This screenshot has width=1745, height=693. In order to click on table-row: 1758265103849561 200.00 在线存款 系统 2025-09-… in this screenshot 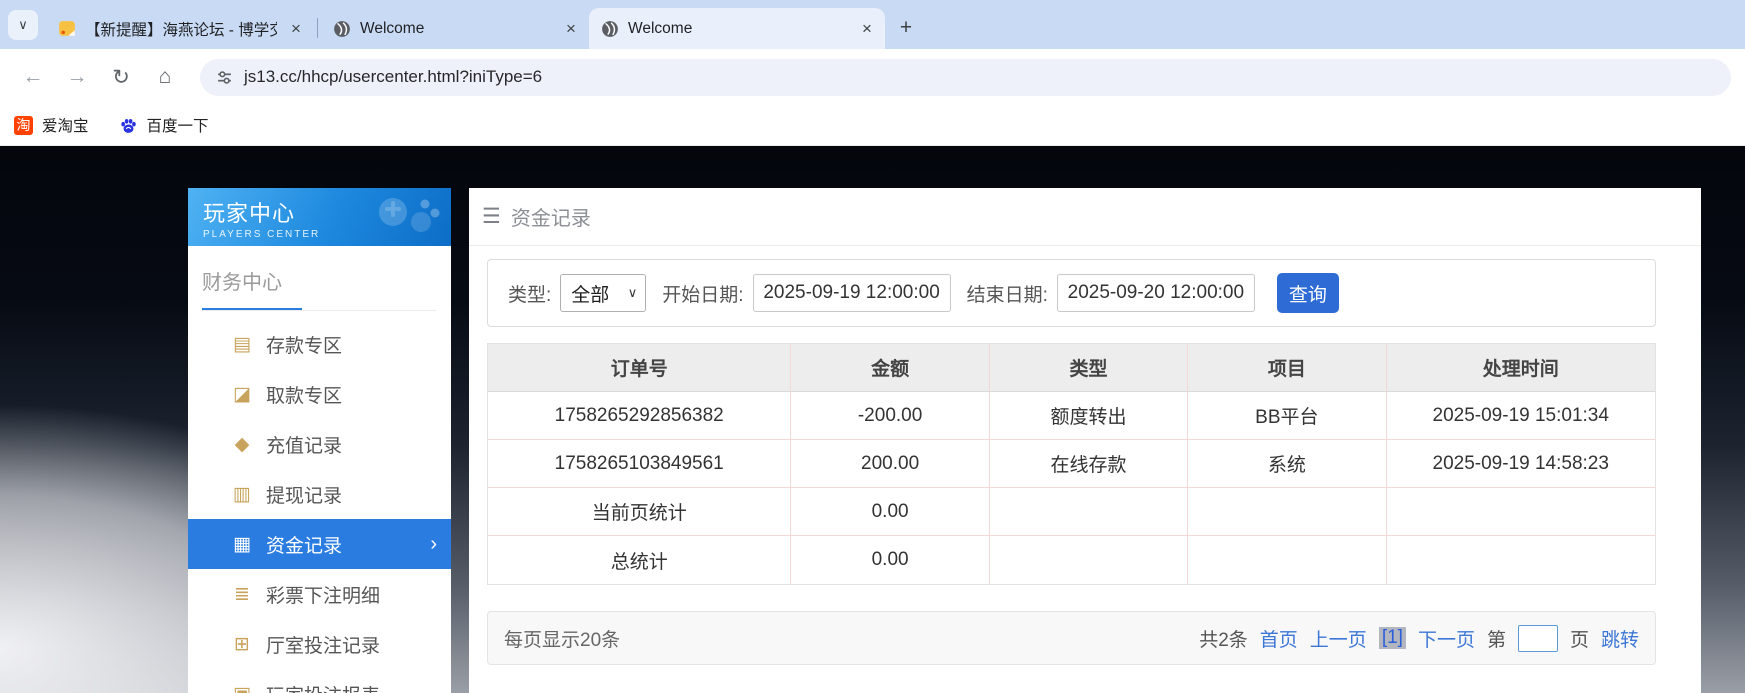, I will do `click(1071, 464)`.